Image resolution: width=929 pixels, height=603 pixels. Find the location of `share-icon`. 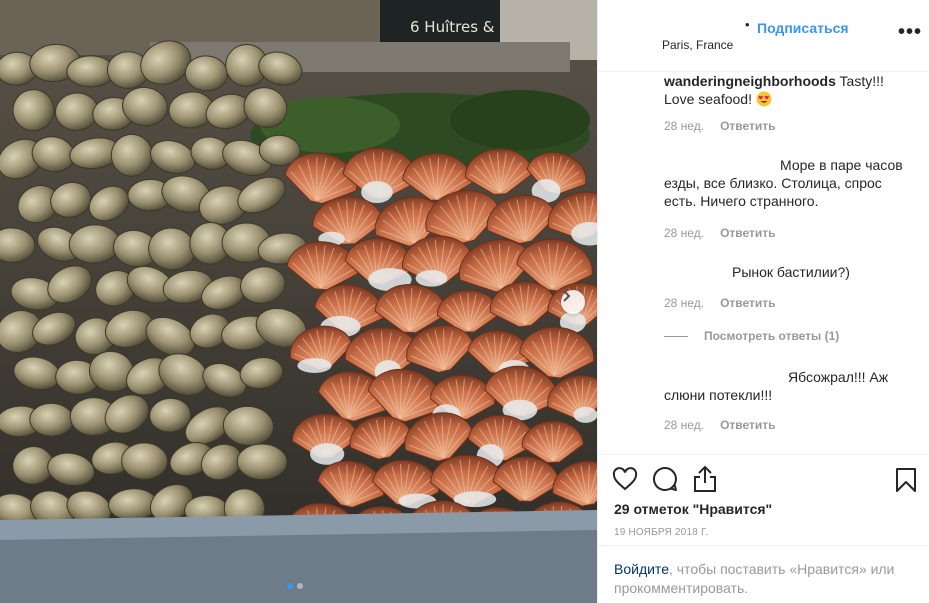

share-icon is located at coordinates (705, 479).